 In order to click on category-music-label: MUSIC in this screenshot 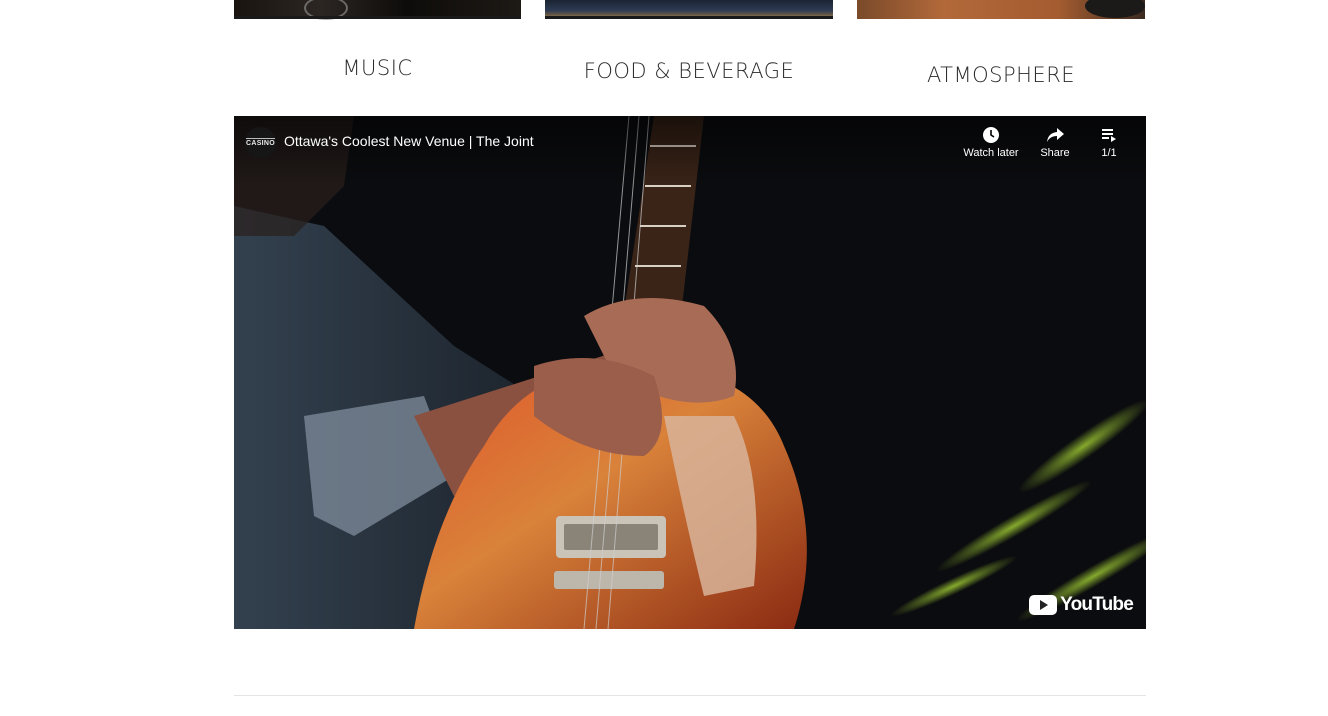, I will do `click(377, 68)`.